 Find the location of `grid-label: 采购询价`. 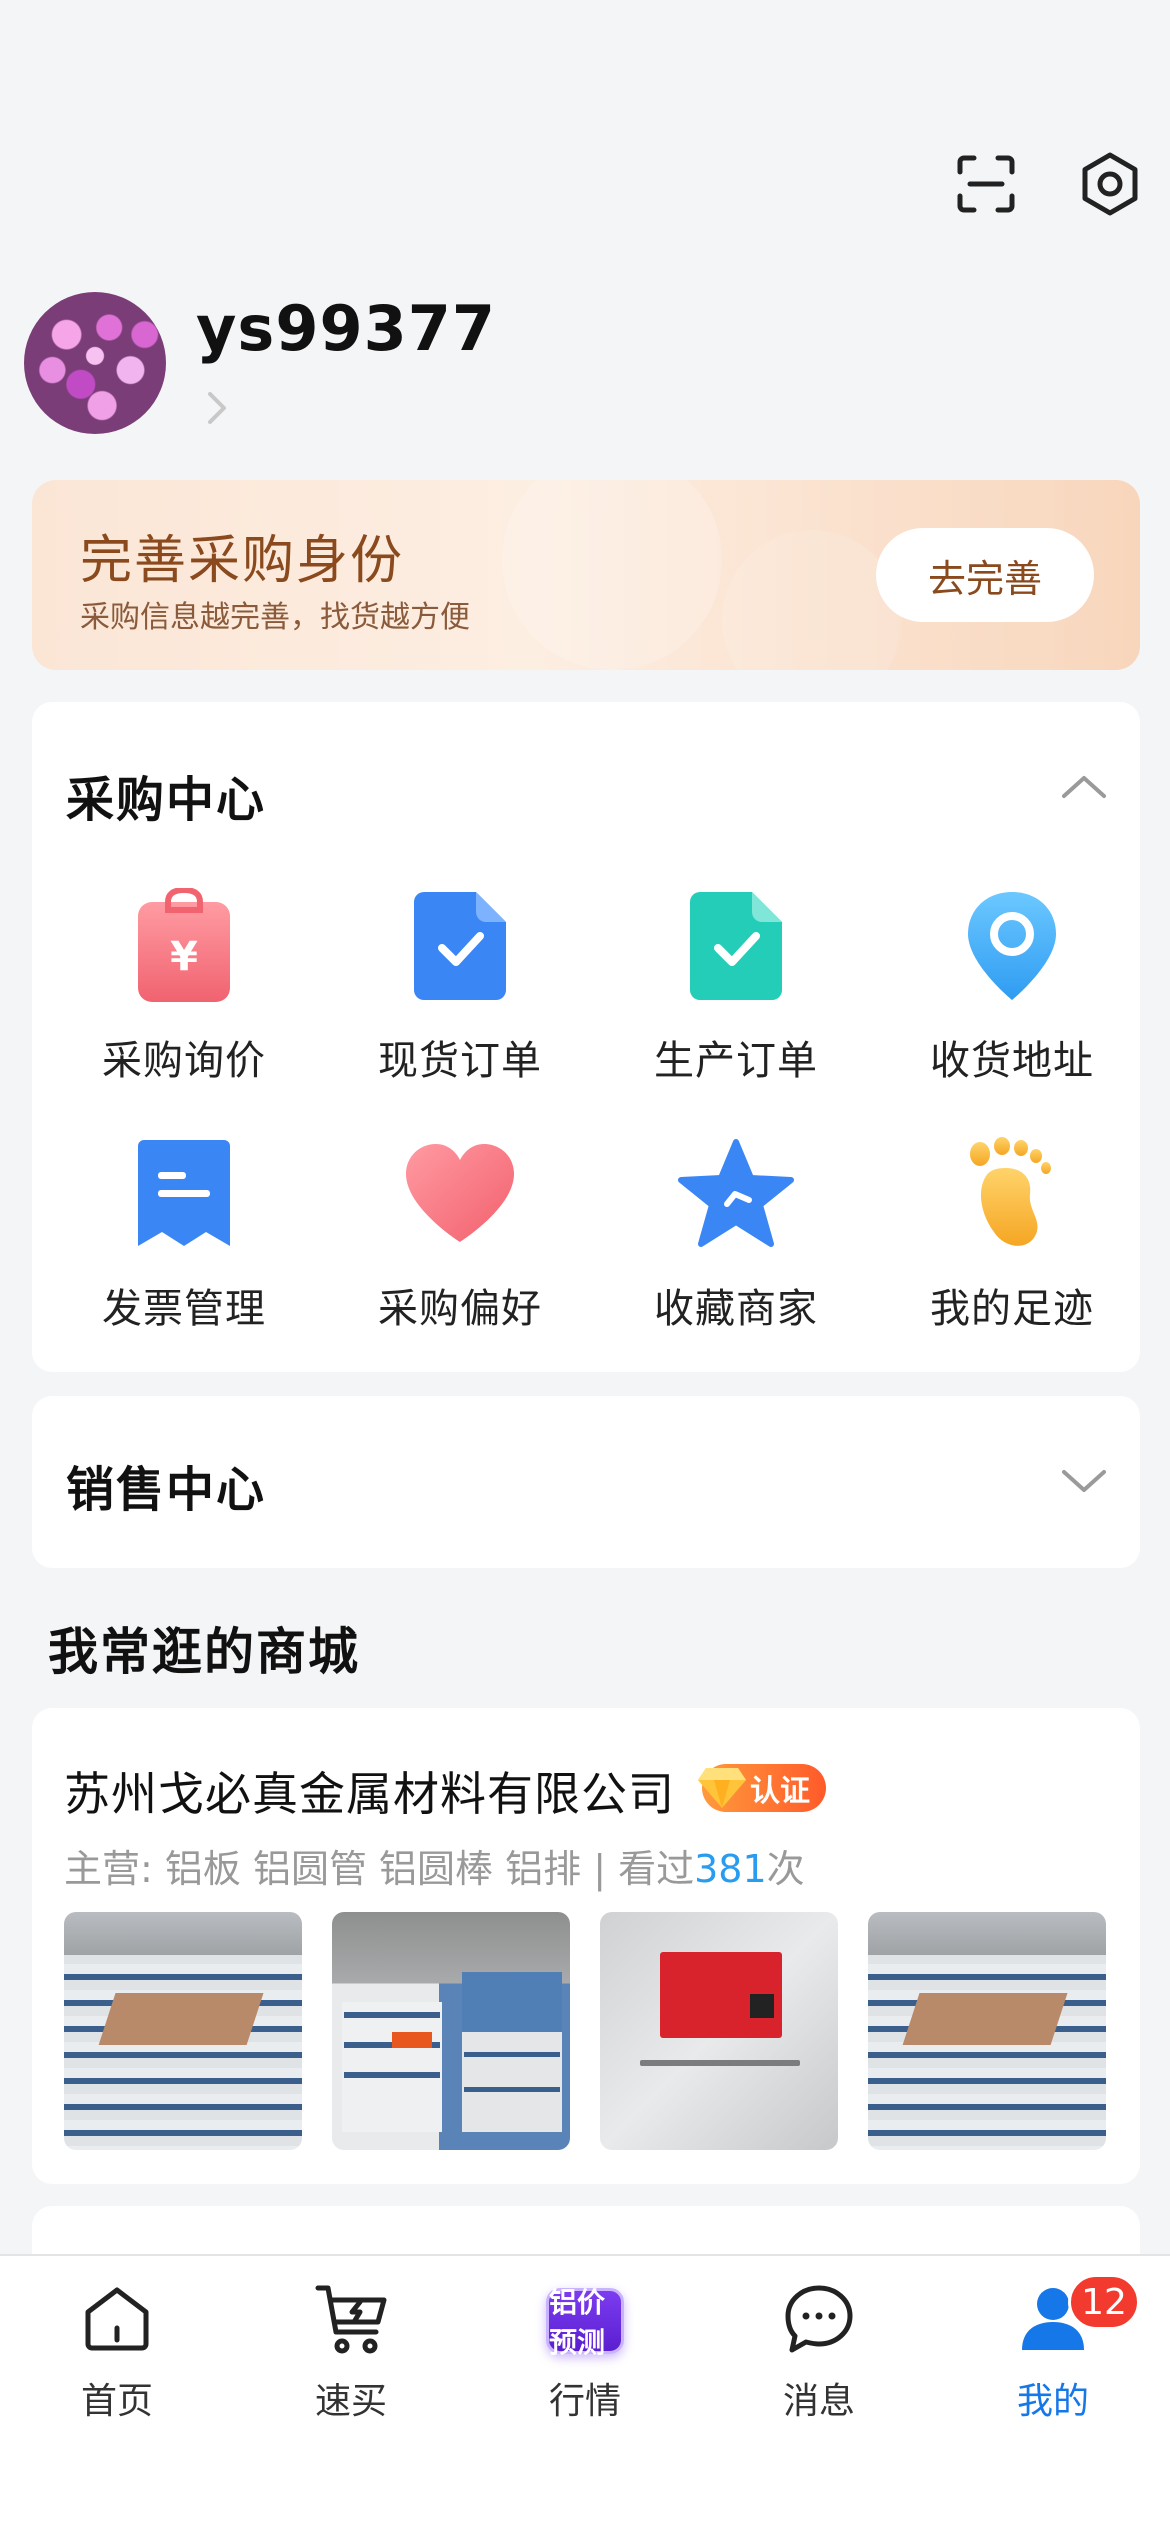

grid-label: 采购询价 is located at coordinates (184, 1061).